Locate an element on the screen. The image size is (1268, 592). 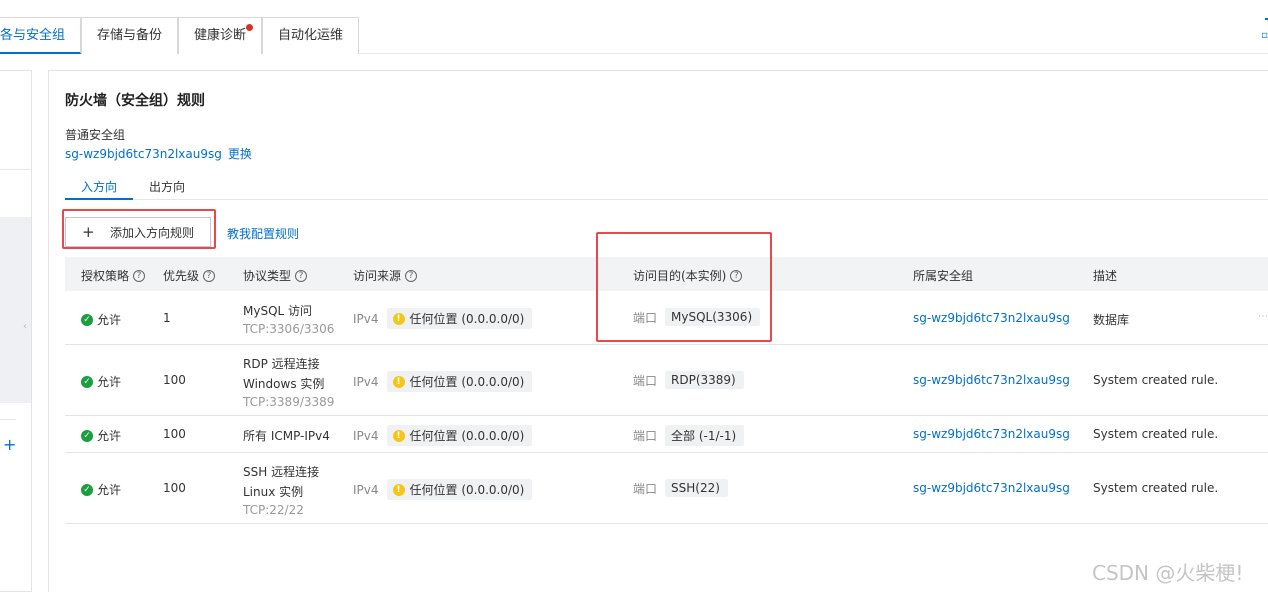
dest-cell: 端口 SSH(22) is located at coordinates (680, 488).